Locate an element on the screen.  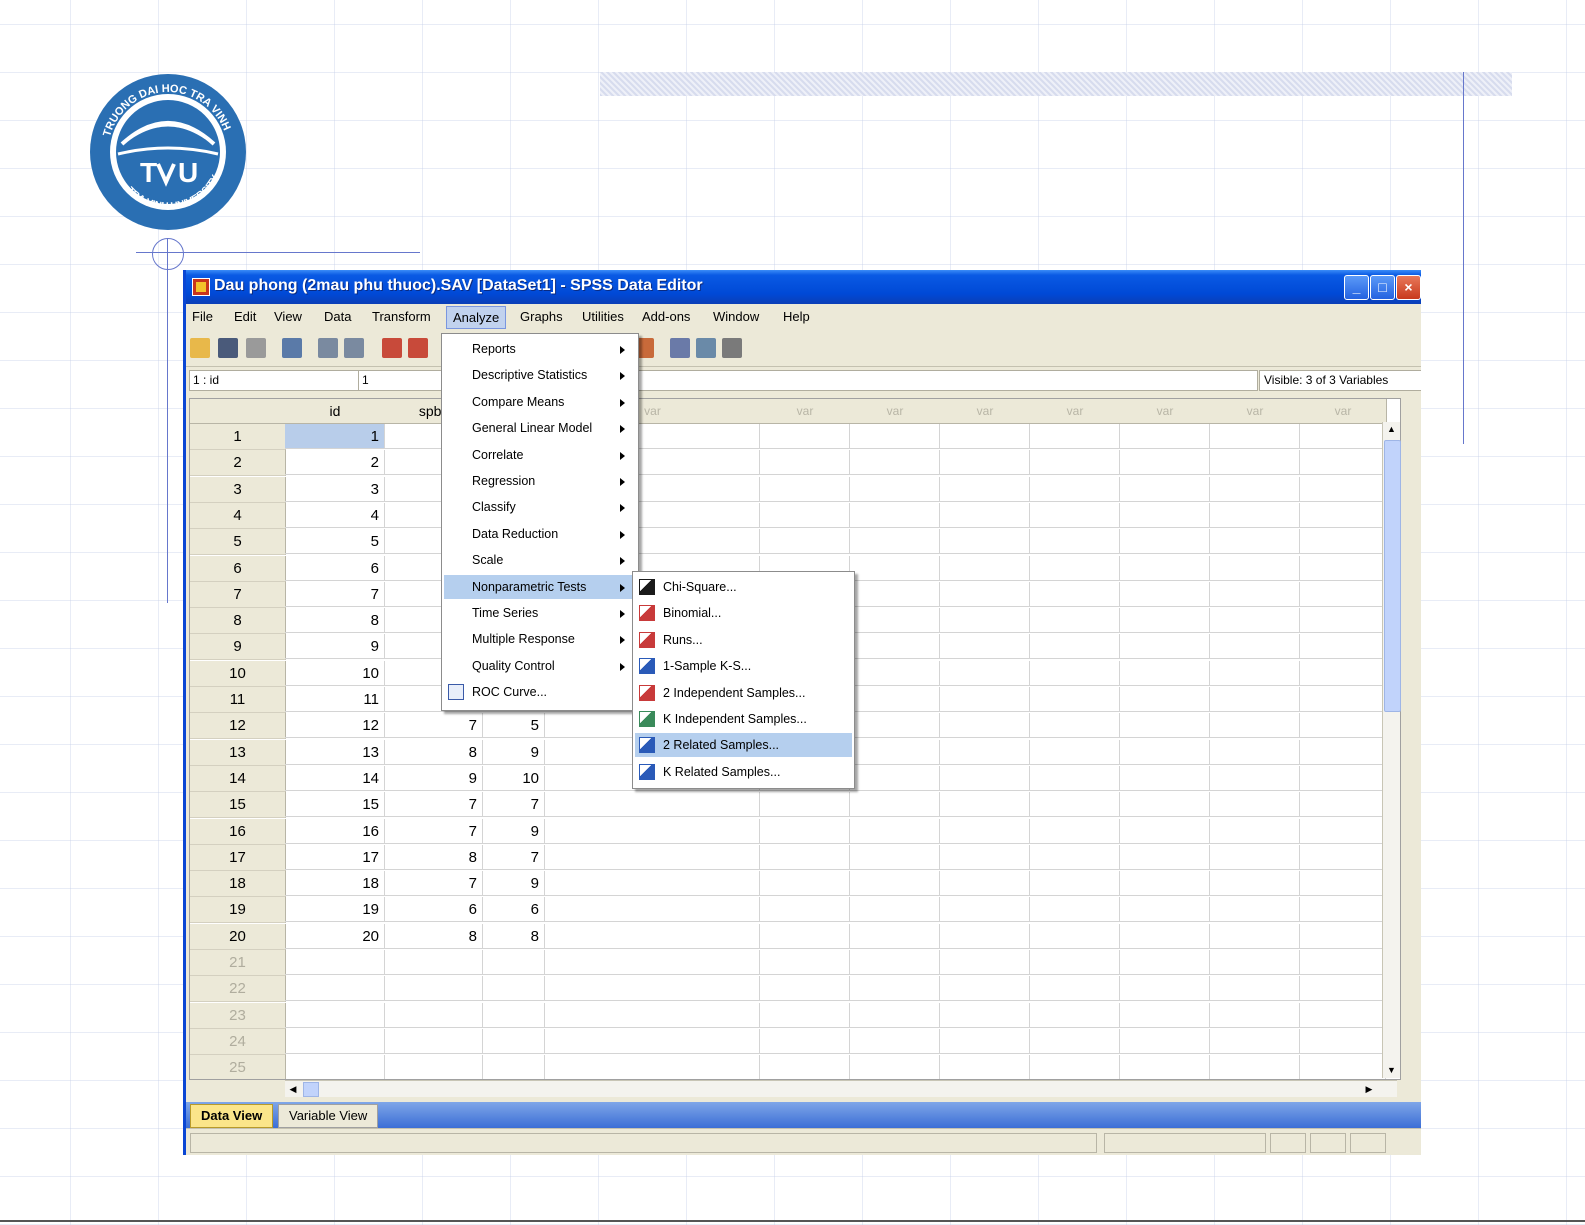
analyze-menu-item: Data Reduction is located at coordinates (540, 534).